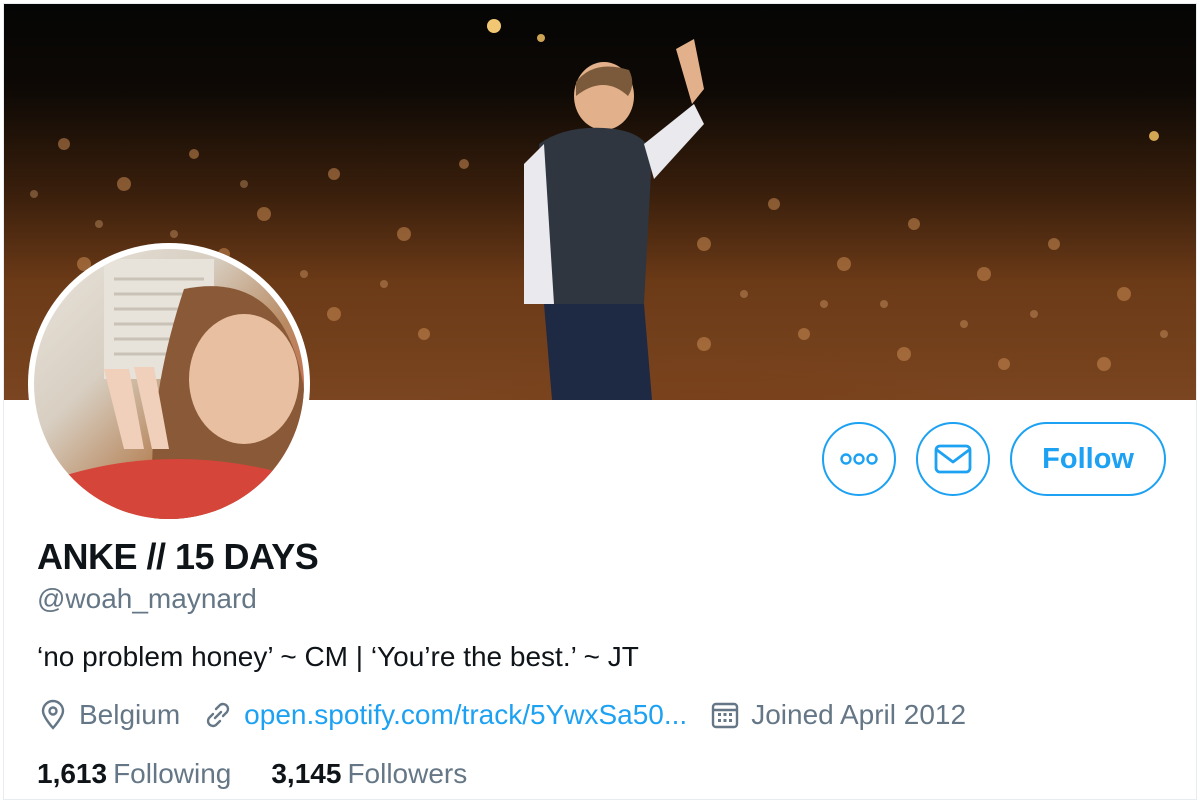 Image resolution: width=1200 pixels, height=803 pixels. What do you see at coordinates (218, 715) in the screenshot?
I see `link-icon` at bounding box center [218, 715].